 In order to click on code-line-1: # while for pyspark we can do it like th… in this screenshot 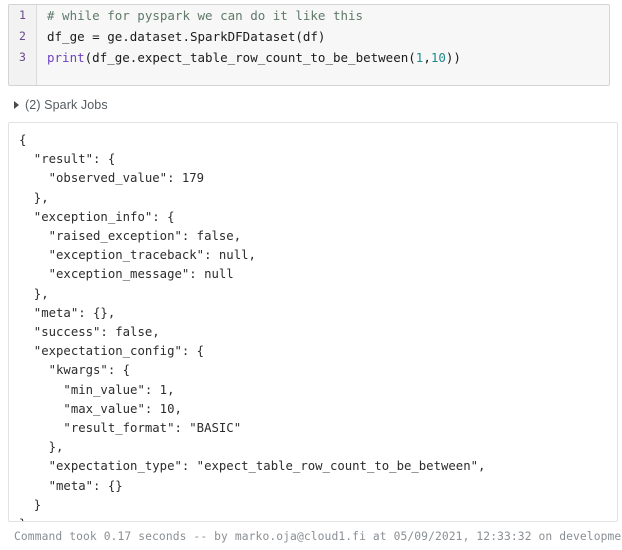, I will do `click(323, 15)`.